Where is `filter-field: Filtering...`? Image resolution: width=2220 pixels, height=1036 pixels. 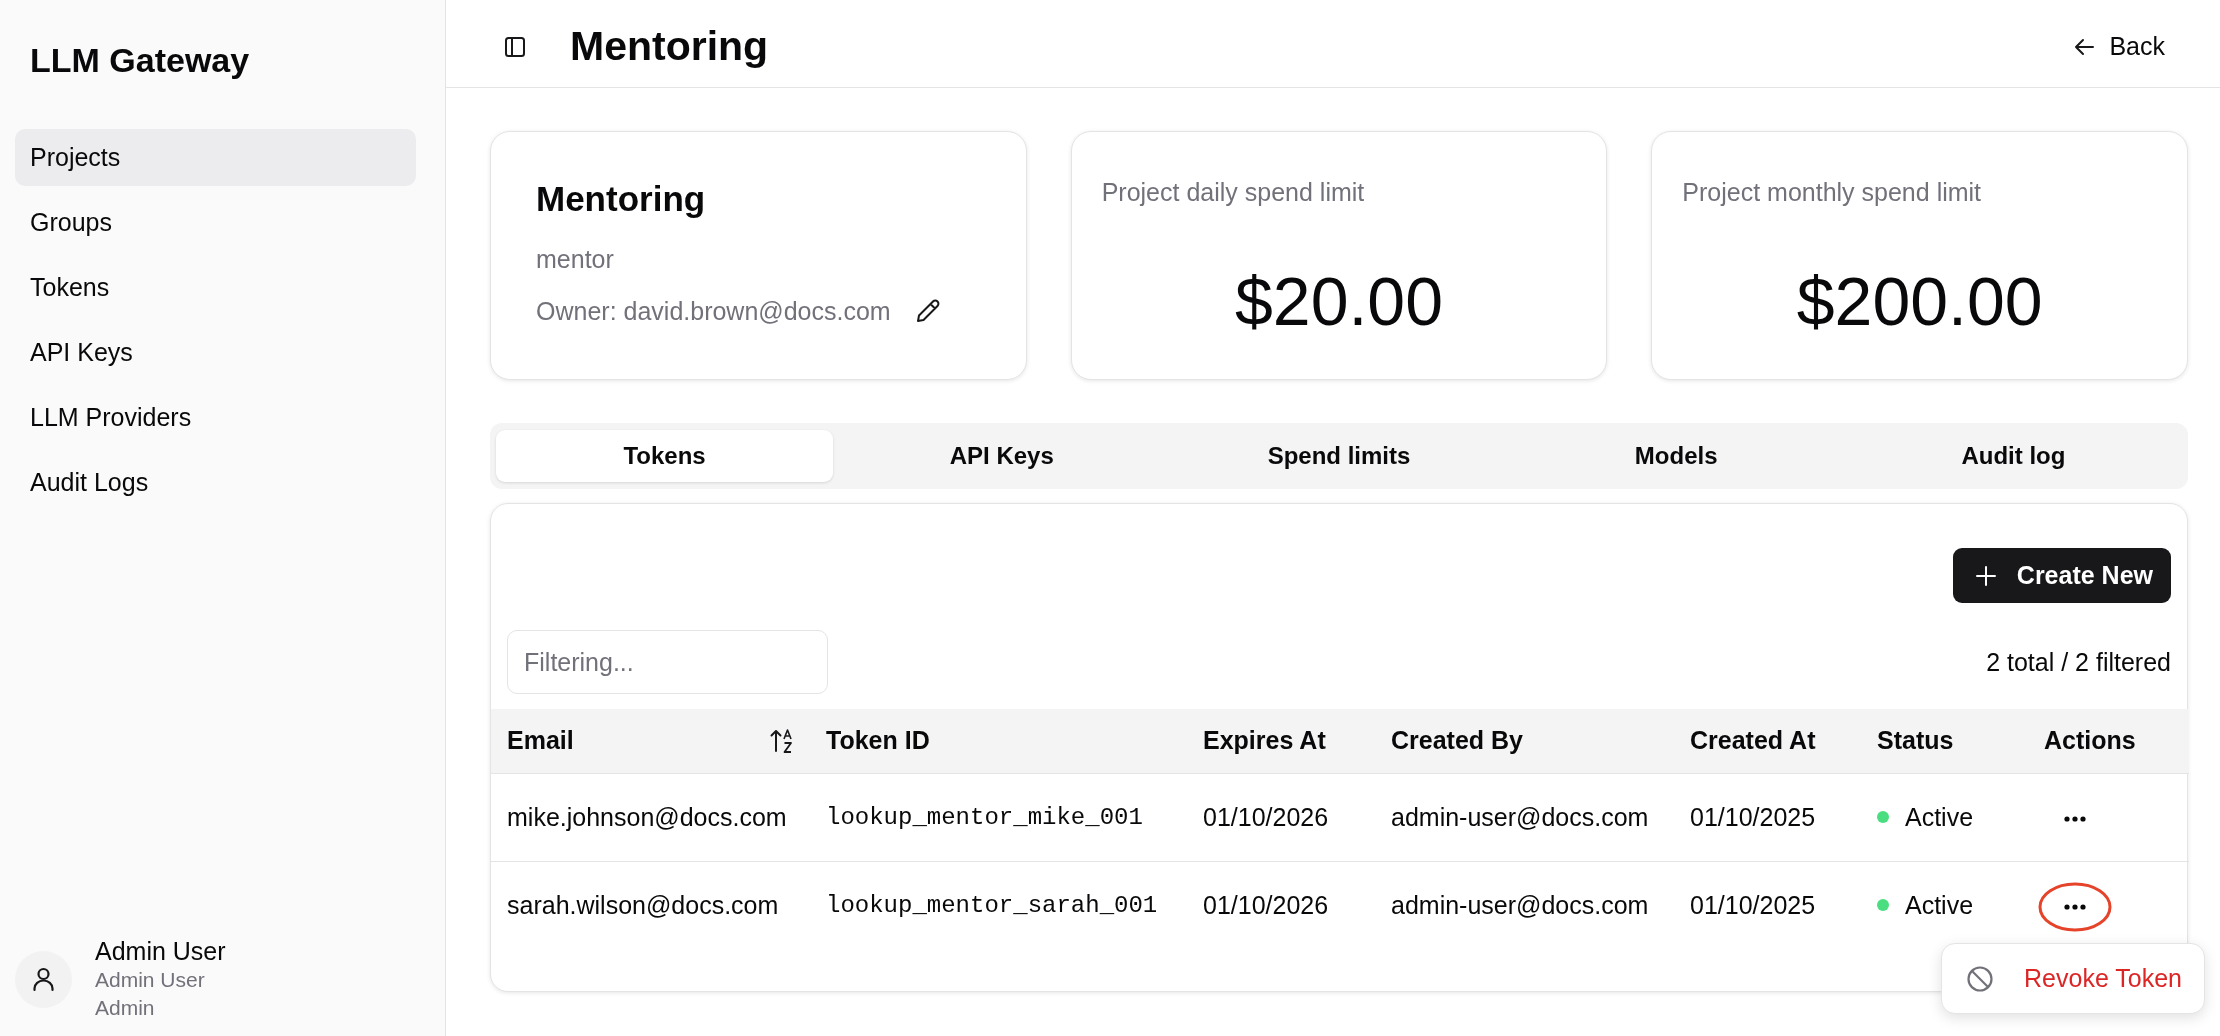 filter-field: Filtering... is located at coordinates (667, 662).